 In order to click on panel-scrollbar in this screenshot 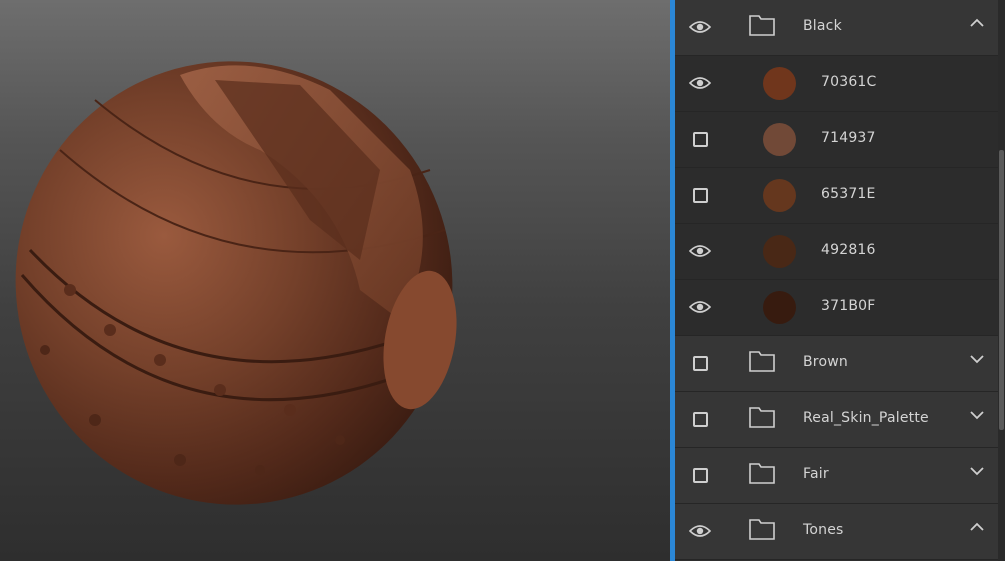, I will do `click(1001, 280)`.